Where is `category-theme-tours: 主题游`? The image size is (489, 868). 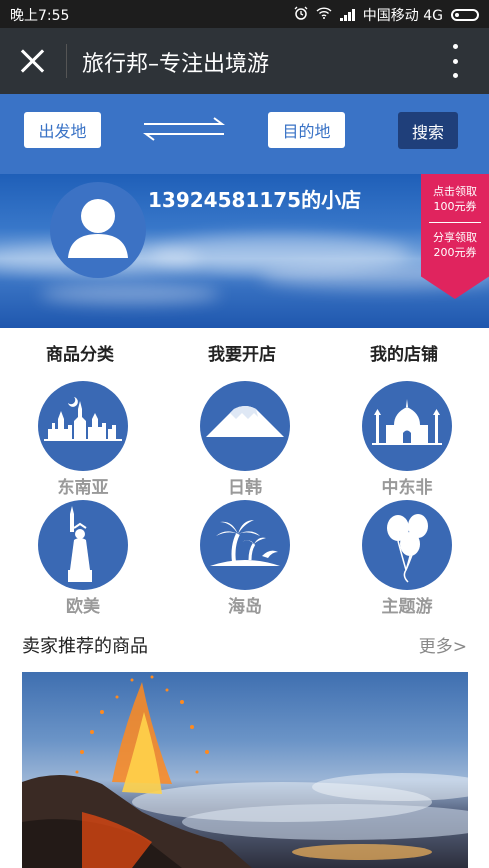 category-theme-tours: 主题游 is located at coordinates (407, 558).